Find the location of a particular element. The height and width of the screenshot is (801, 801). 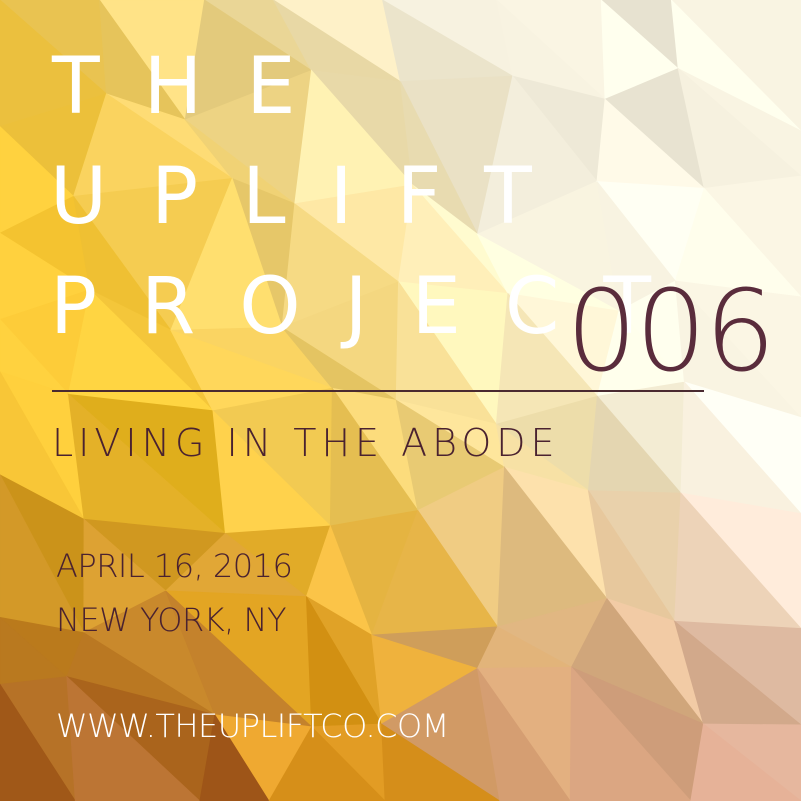

edition-number: 006 is located at coordinates (671, 332).